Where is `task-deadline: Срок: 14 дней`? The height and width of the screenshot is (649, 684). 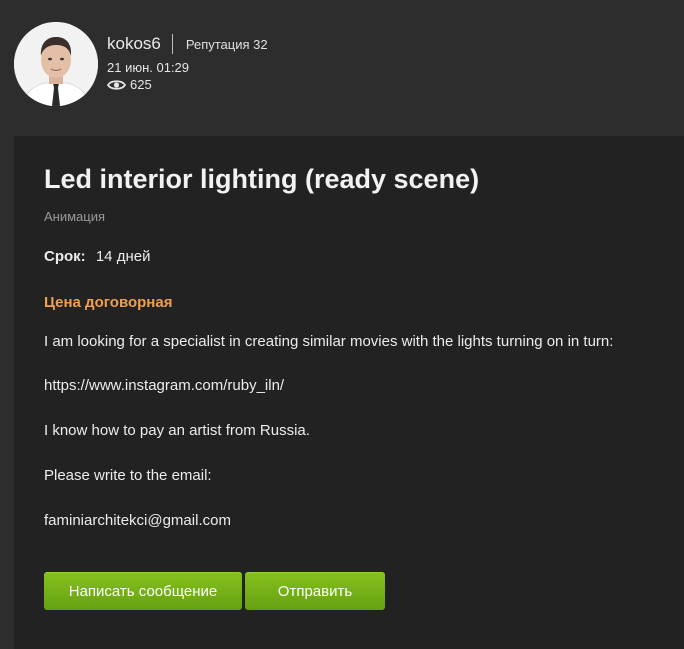 task-deadline: Срок: 14 дней is located at coordinates (97, 256).